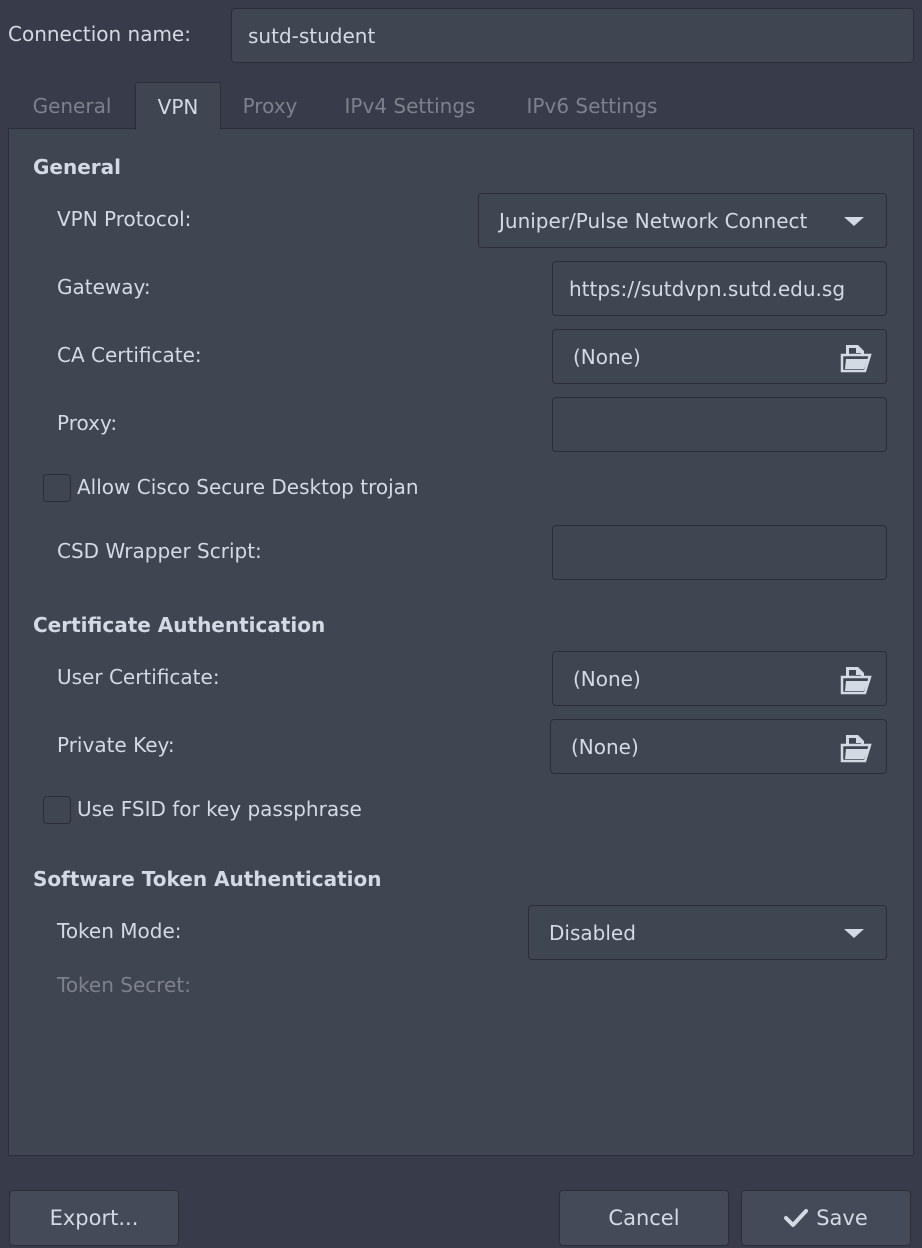  I want to click on private-key-label: Private Key:, so click(116, 745).